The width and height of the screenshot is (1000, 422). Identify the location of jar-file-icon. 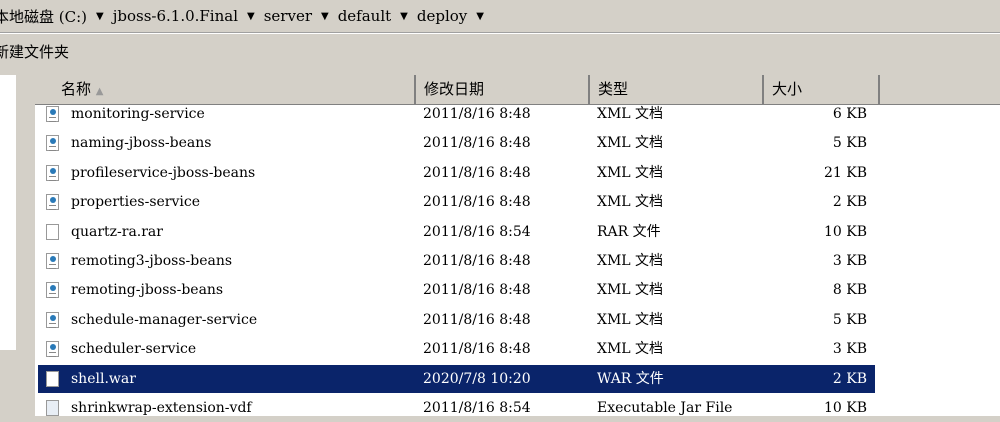
(52, 408).